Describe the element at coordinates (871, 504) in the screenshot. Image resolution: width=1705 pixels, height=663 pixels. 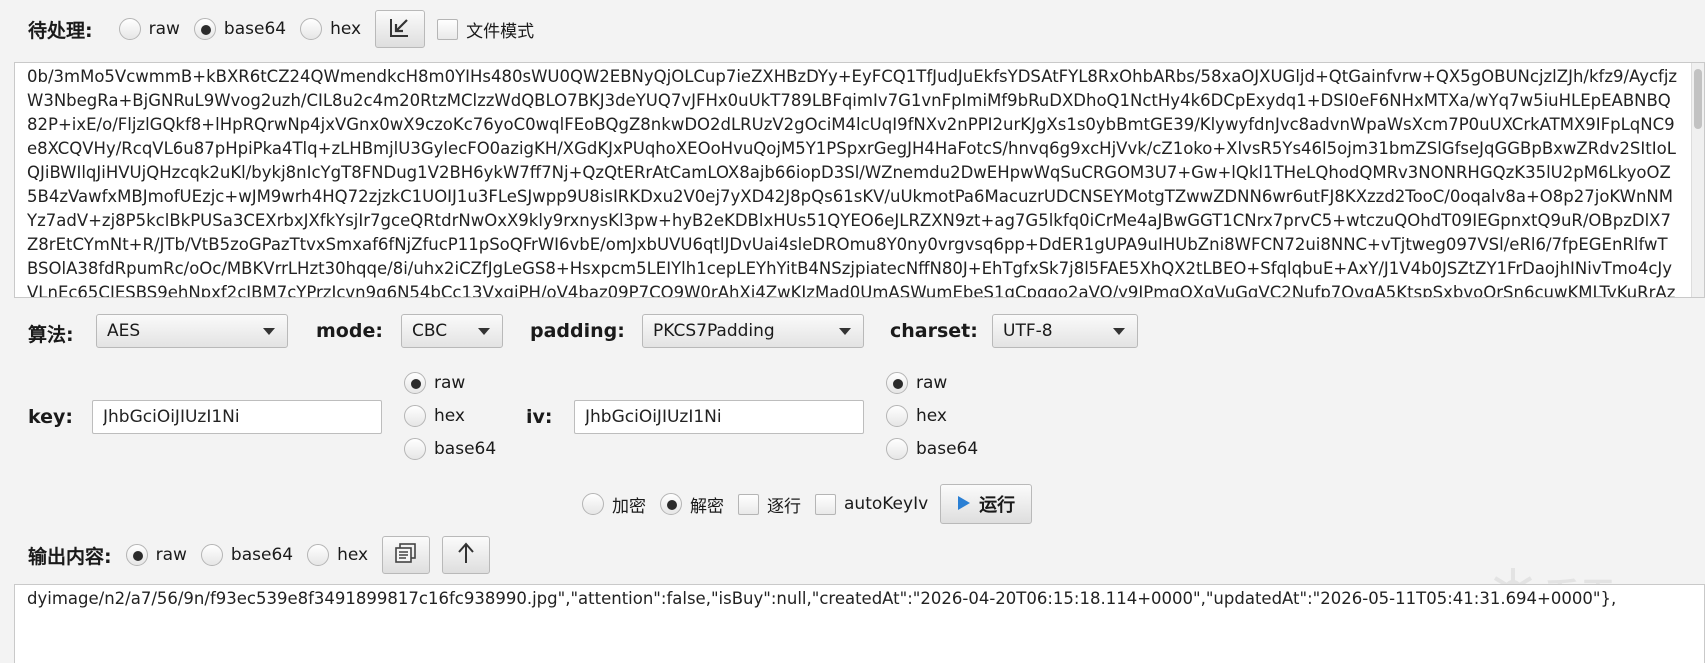
I see `autokeyiv-checkbox: autoKeyIv` at that location.